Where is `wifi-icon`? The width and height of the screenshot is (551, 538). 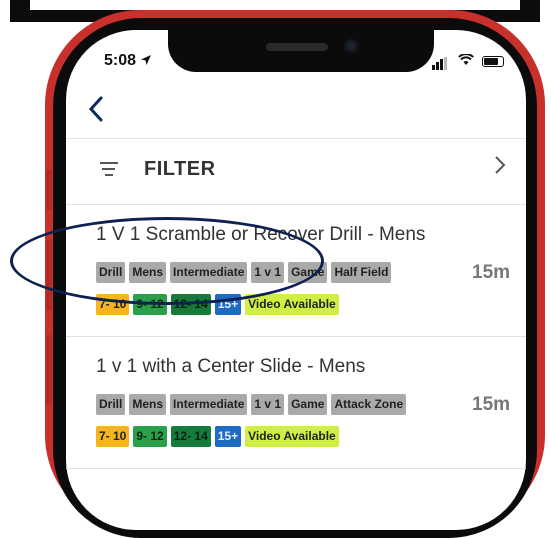
wifi-icon is located at coordinates (466, 59).